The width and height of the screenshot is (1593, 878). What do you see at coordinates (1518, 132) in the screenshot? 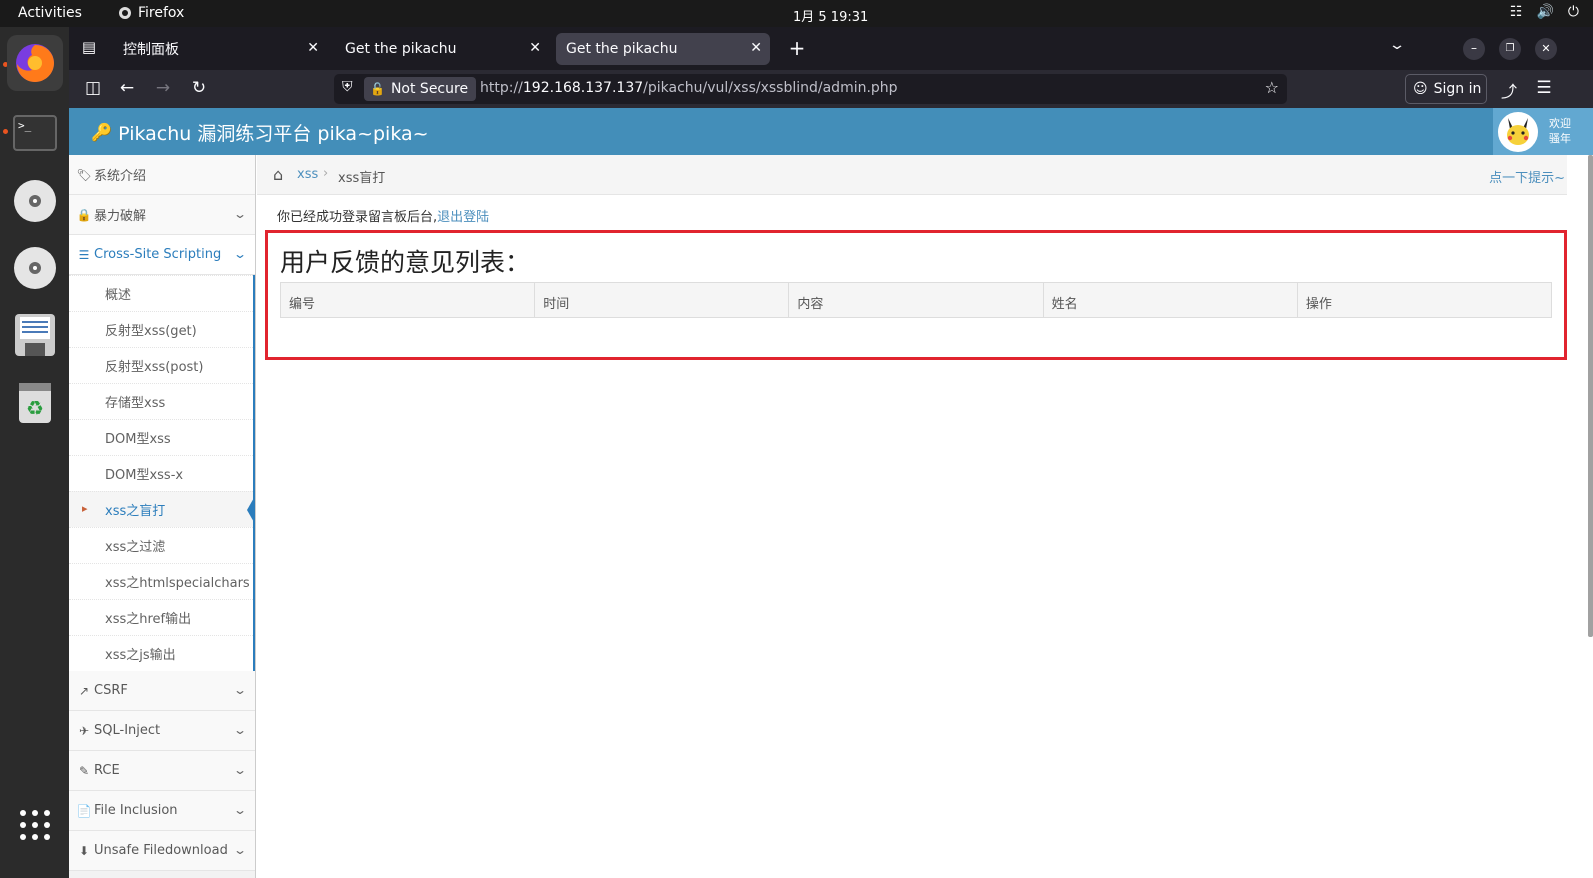
I see `avatar` at bounding box center [1518, 132].